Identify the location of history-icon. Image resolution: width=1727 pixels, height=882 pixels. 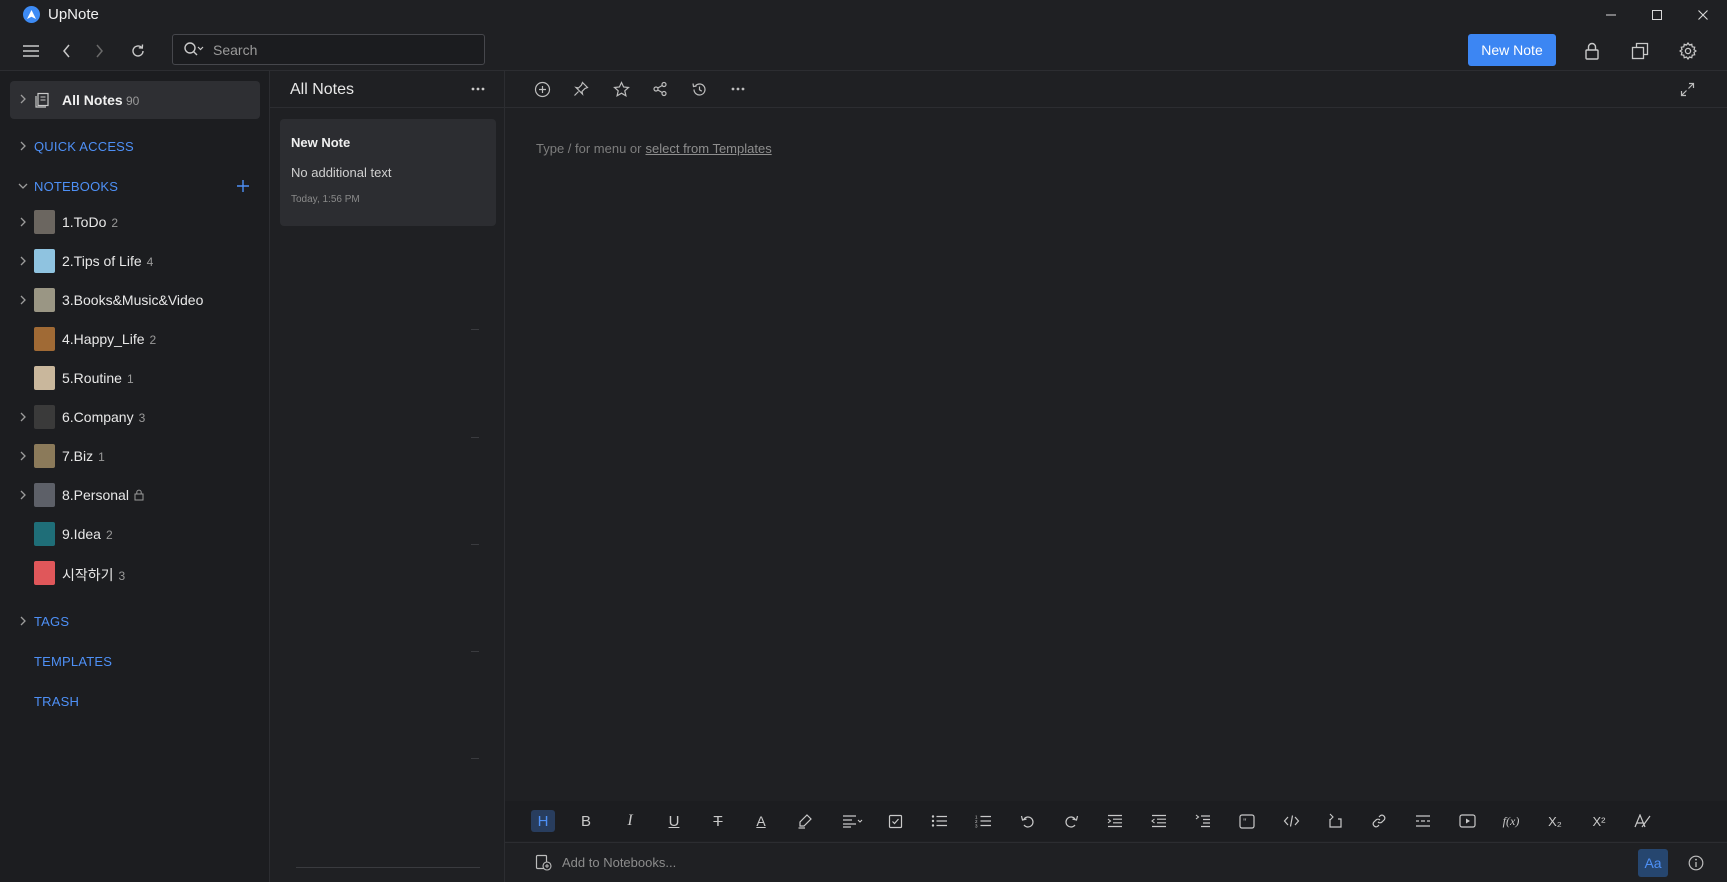
(699, 89).